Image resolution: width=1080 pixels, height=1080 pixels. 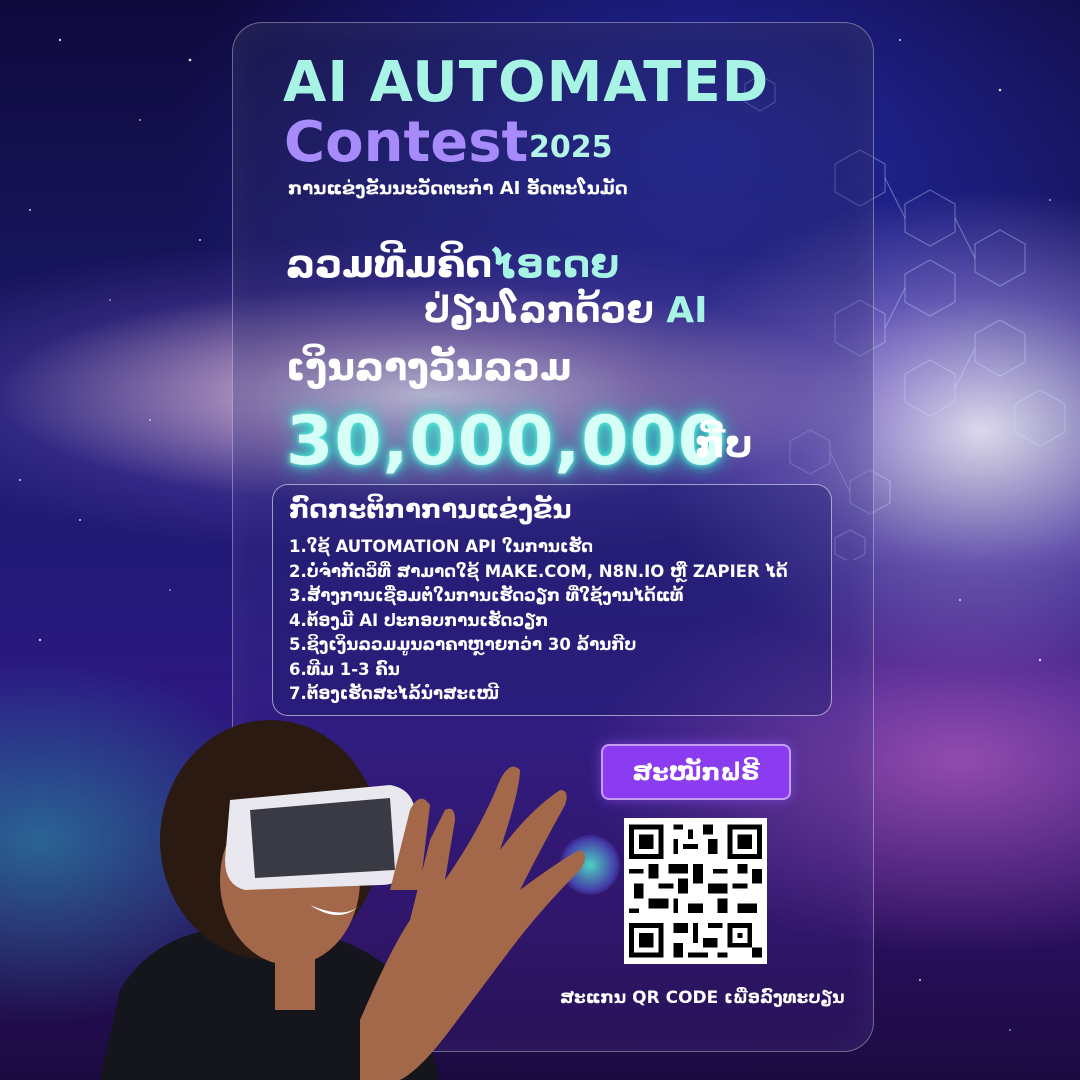 I want to click on title-line1: AI AUTOMATED, so click(x=526, y=82).